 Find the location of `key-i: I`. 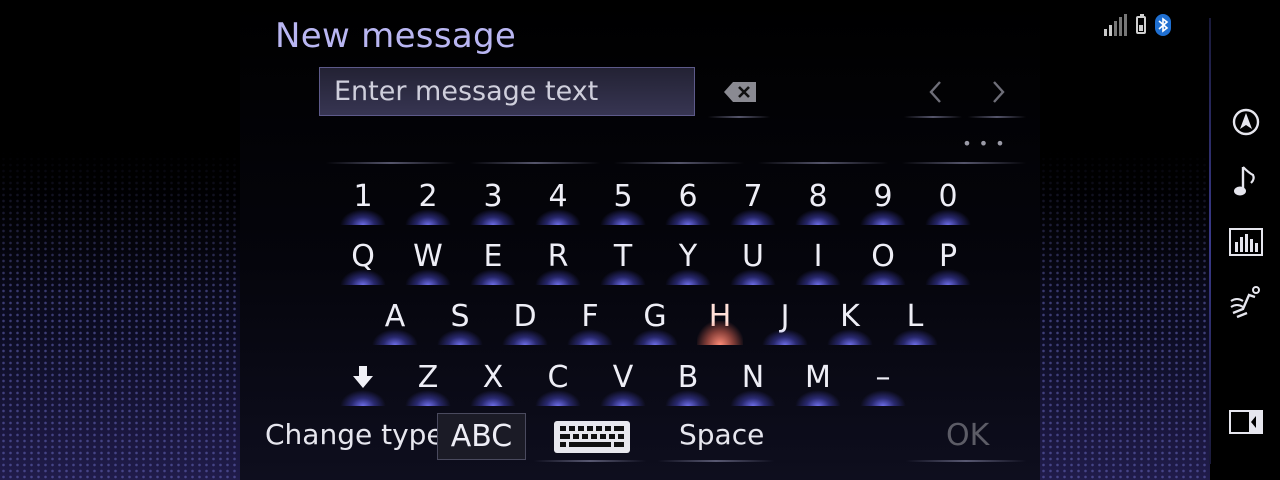

key-i: I is located at coordinates (818, 256).